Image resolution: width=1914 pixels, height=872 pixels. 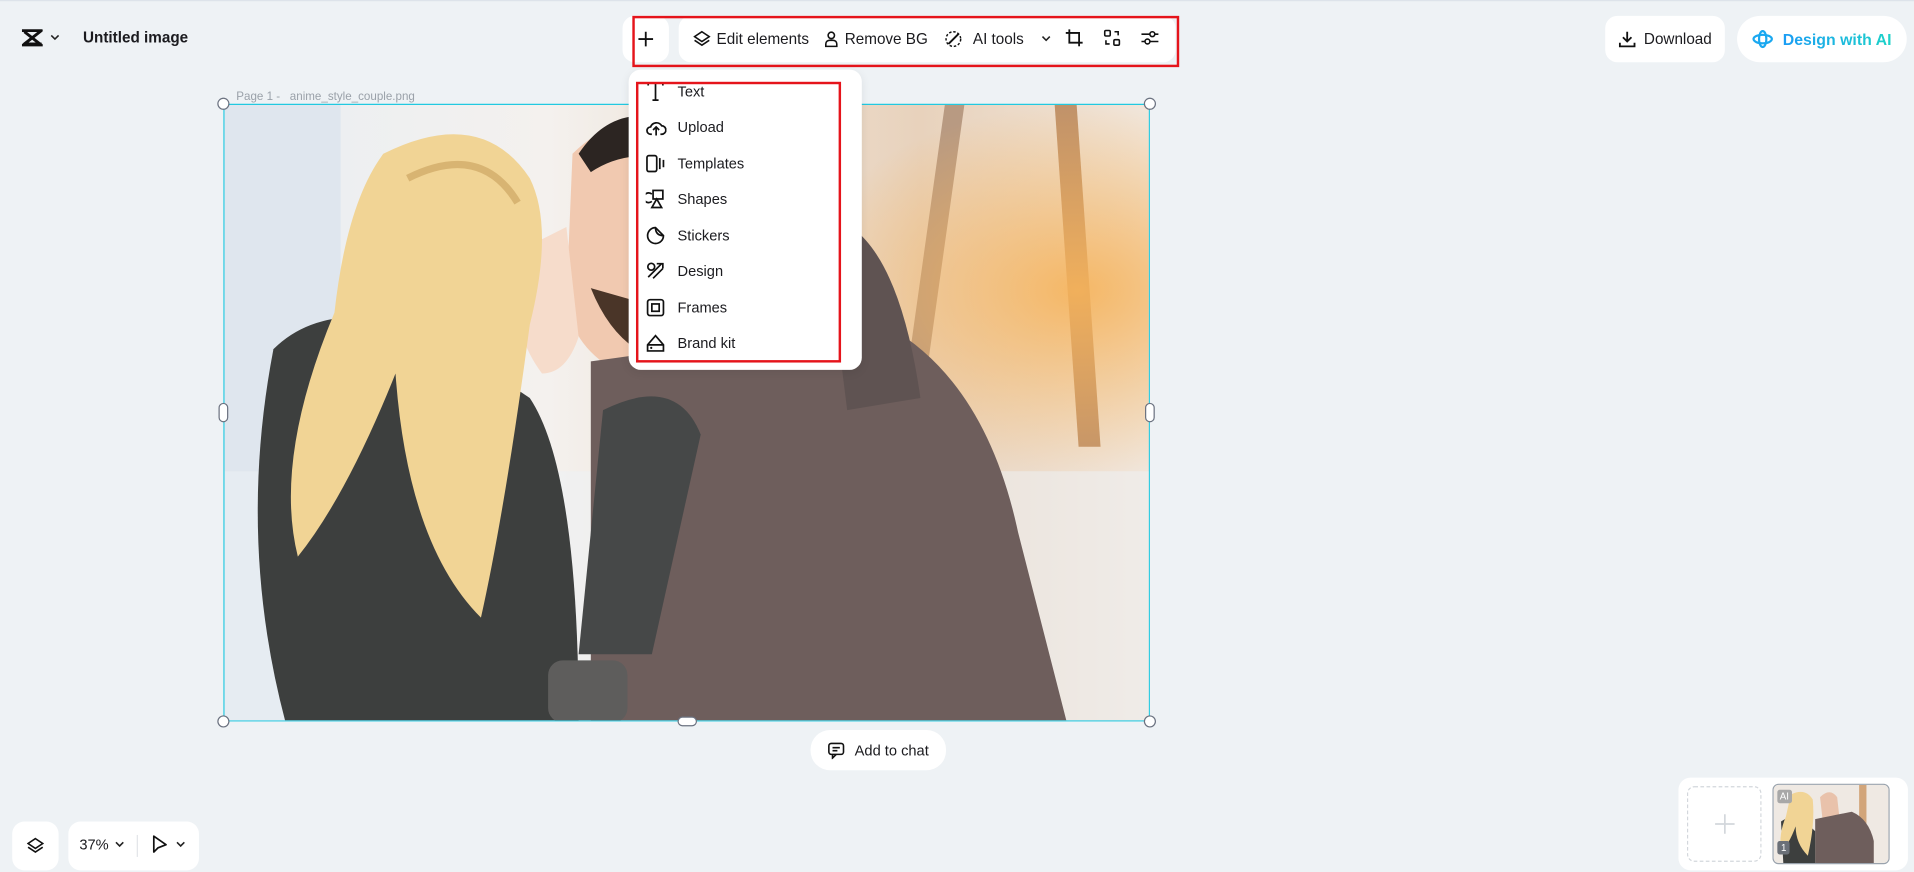 I want to click on resize-handle-top-left, so click(x=223, y=103).